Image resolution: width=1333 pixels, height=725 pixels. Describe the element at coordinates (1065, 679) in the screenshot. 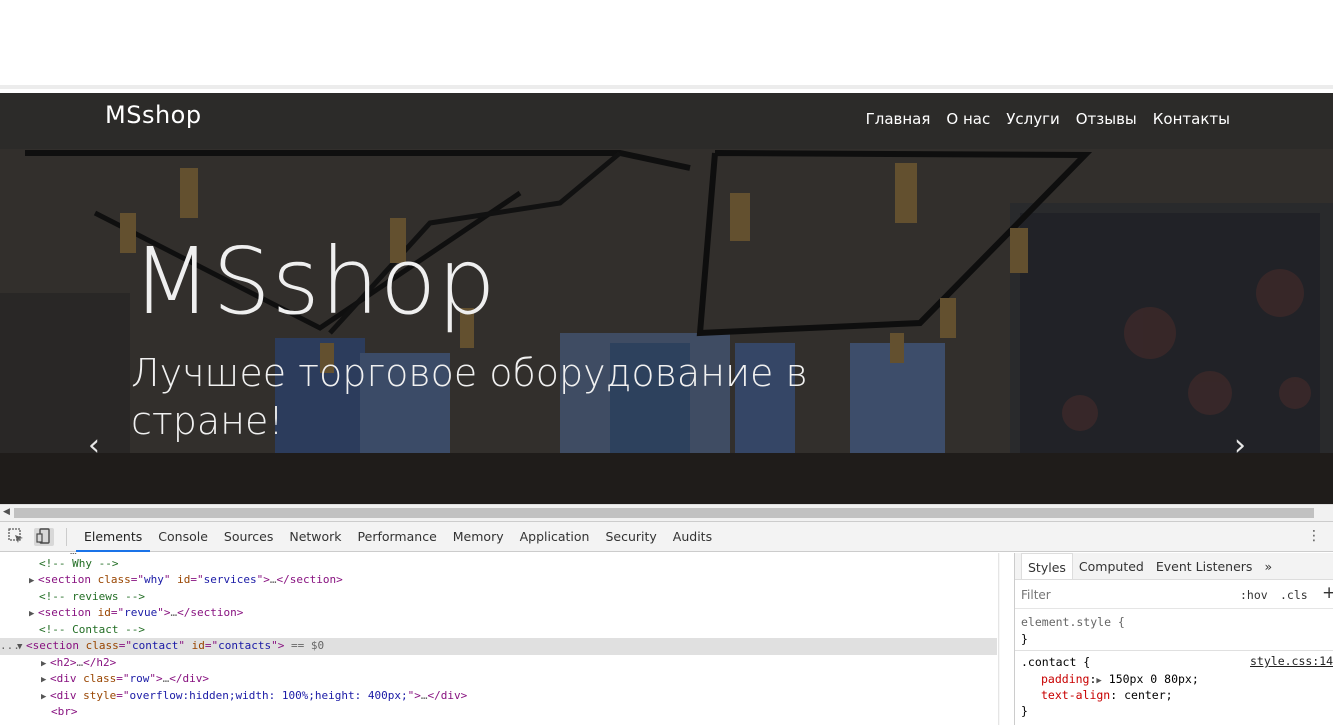

I see `property-name: padding` at that location.